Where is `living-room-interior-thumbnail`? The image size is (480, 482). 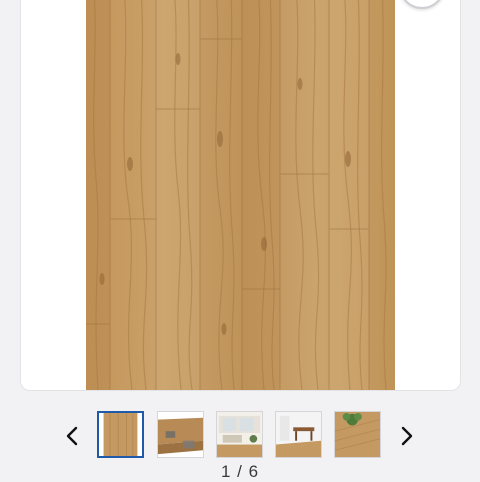
living-room-interior-thumbnail is located at coordinates (239, 434).